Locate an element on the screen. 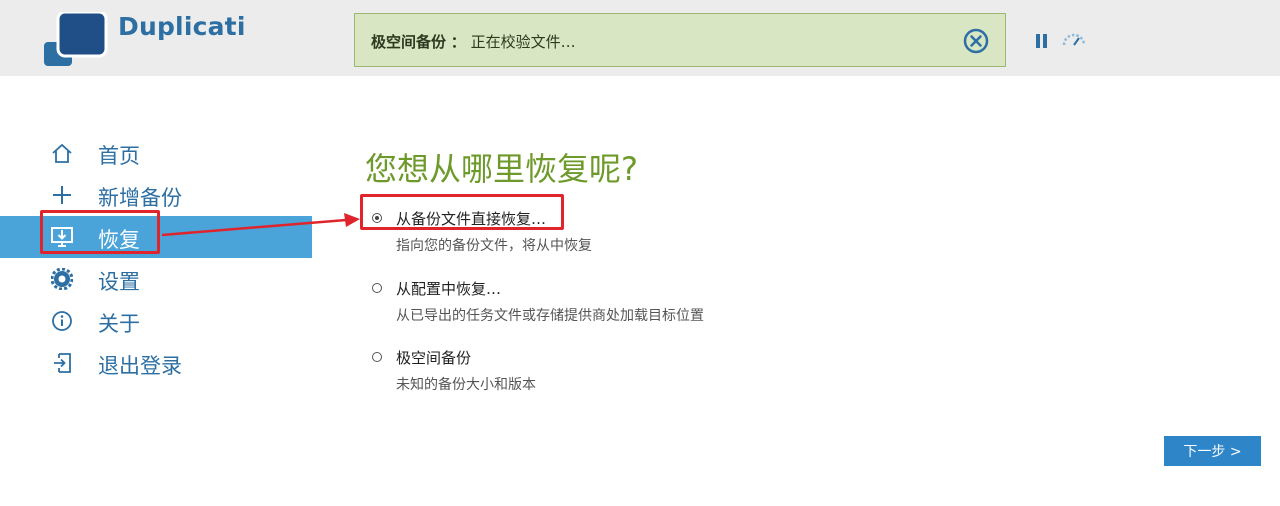 This screenshot has width=1280, height=506. duplicati-logo is located at coordinates (77, 40).